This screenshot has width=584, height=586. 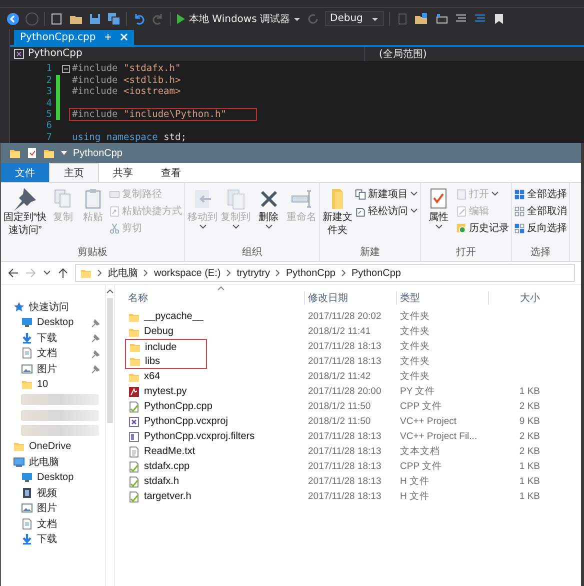 What do you see at coordinates (540, 194) in the screenshot?
I see `ribbon-button: 全部选择` at bounding box center [540, 194].